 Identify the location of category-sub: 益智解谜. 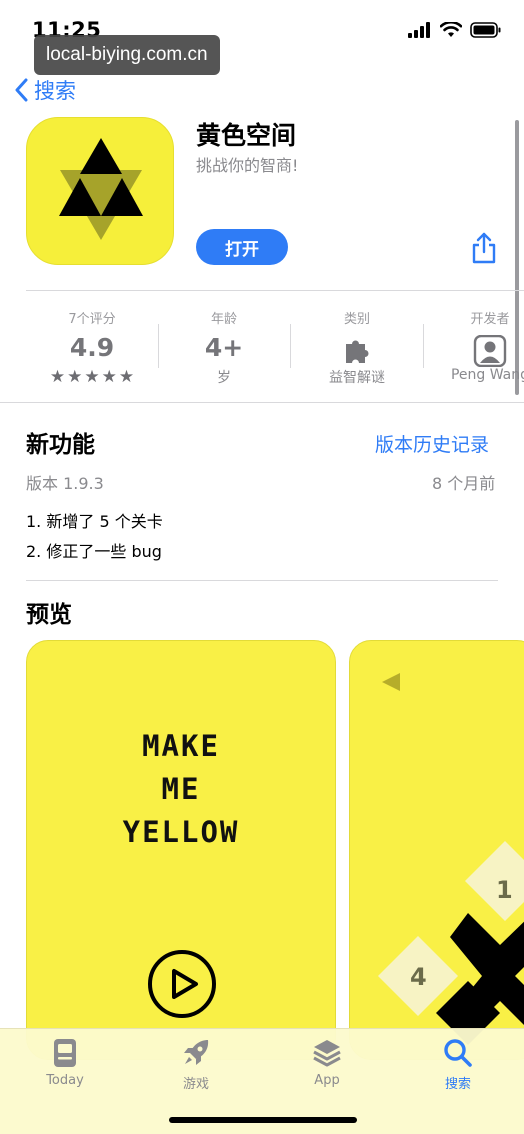
(357, 378).